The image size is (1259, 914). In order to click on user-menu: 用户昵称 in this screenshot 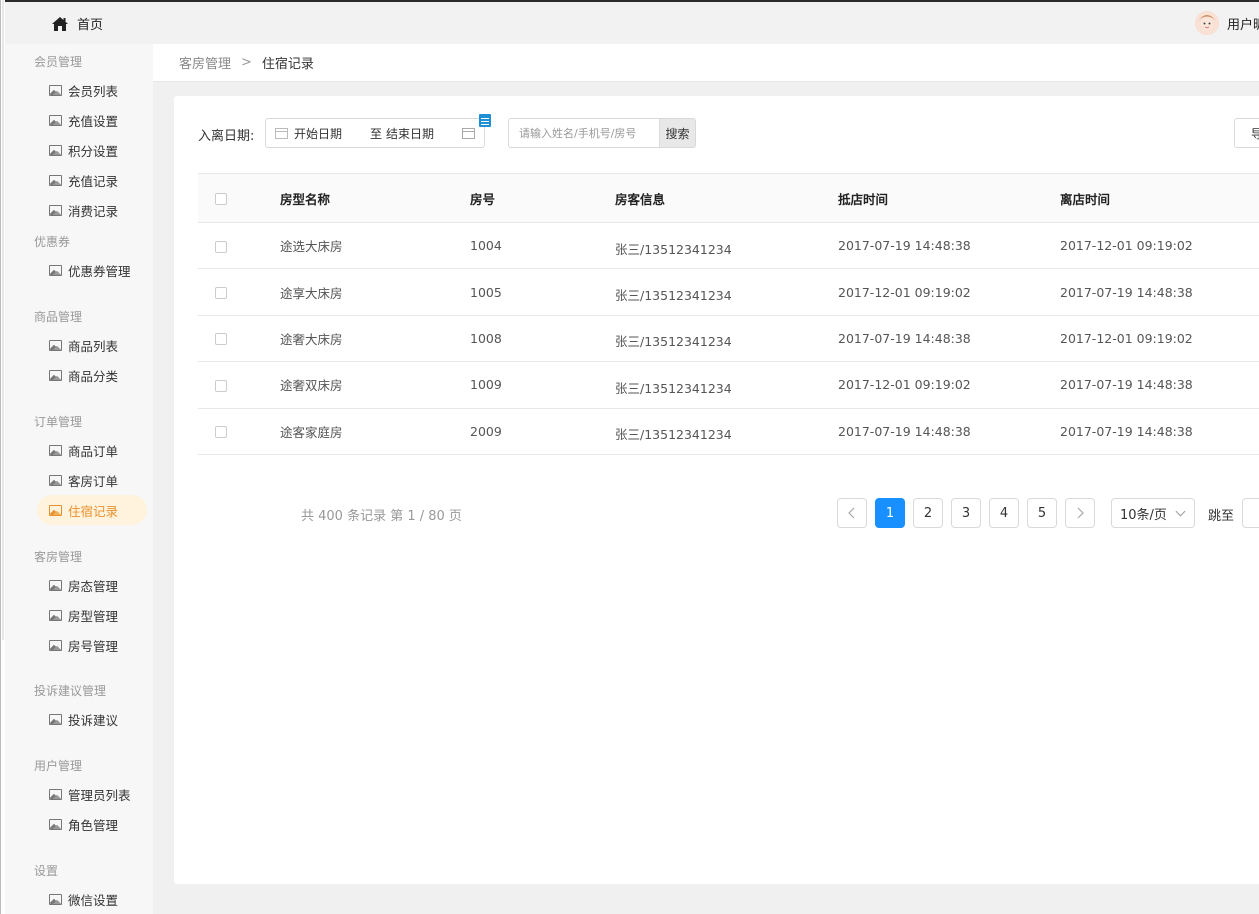, I will do `click(1227, 23)`.